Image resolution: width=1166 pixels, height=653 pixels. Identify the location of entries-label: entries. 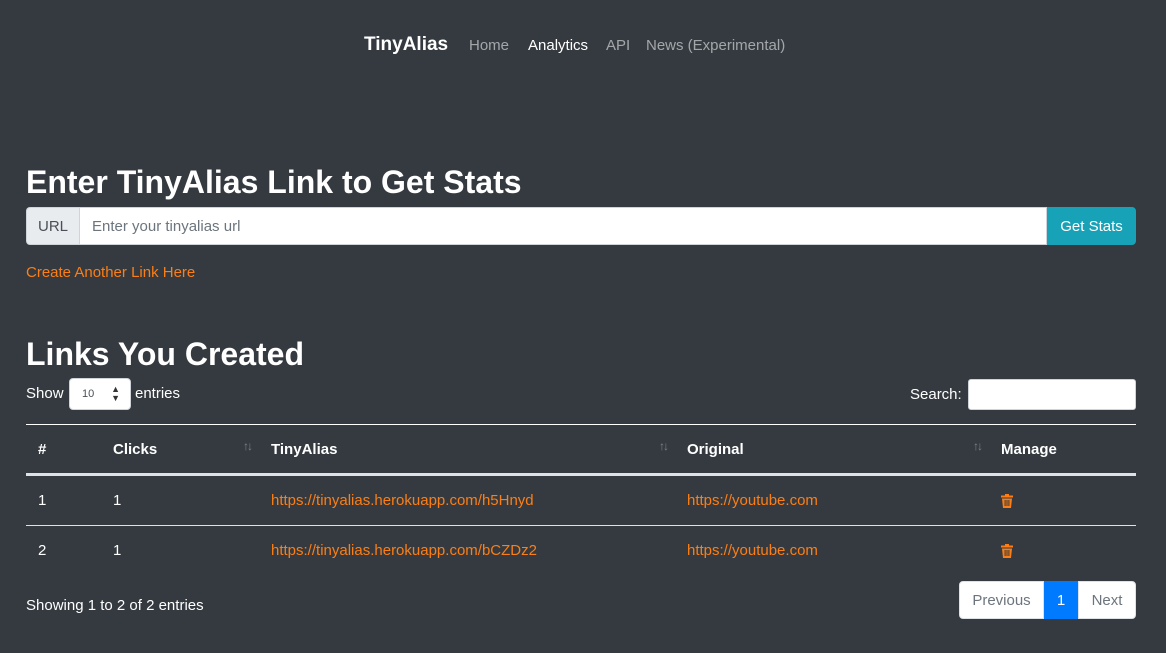
(158, 393).